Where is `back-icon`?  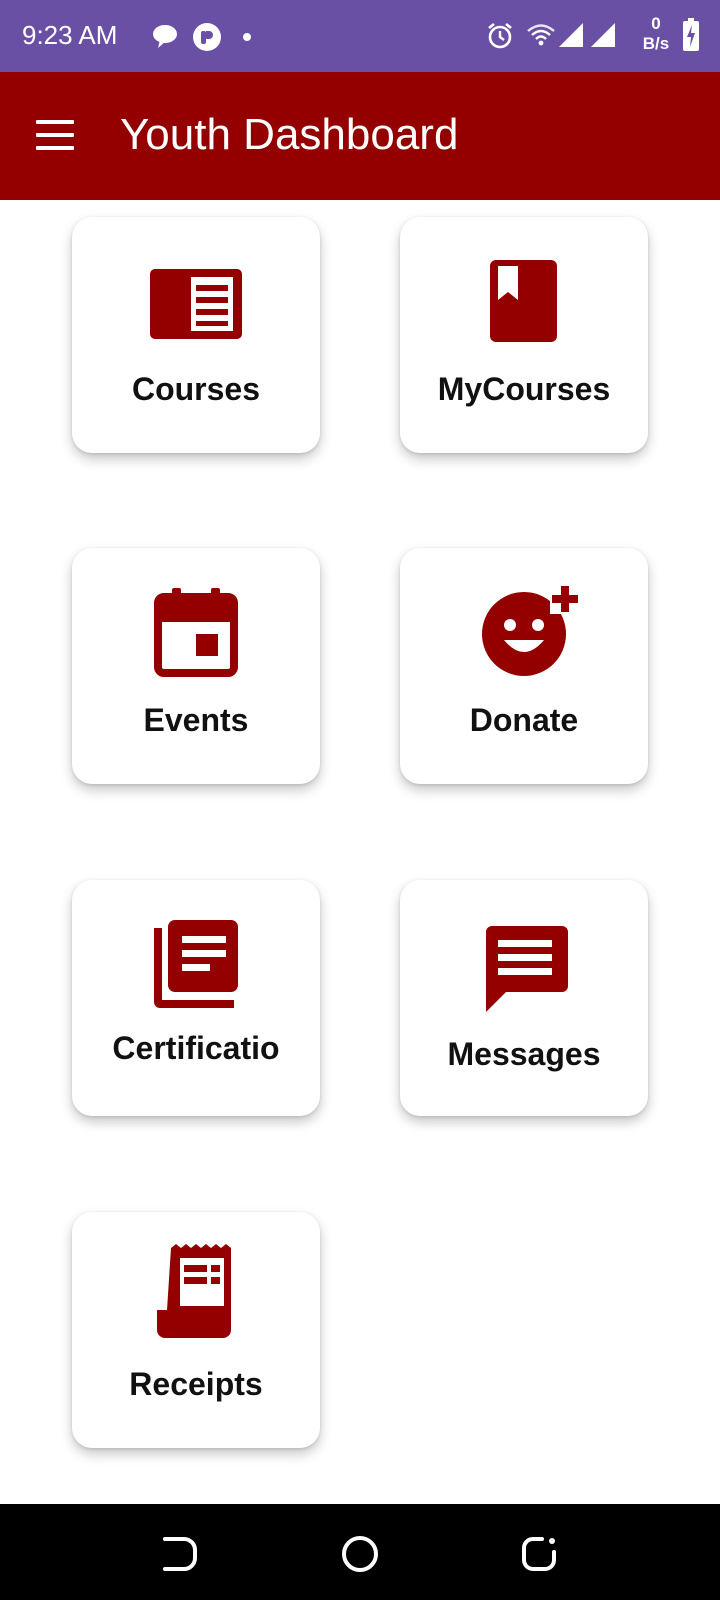
back-icon is located at coordinates (180, 1554).